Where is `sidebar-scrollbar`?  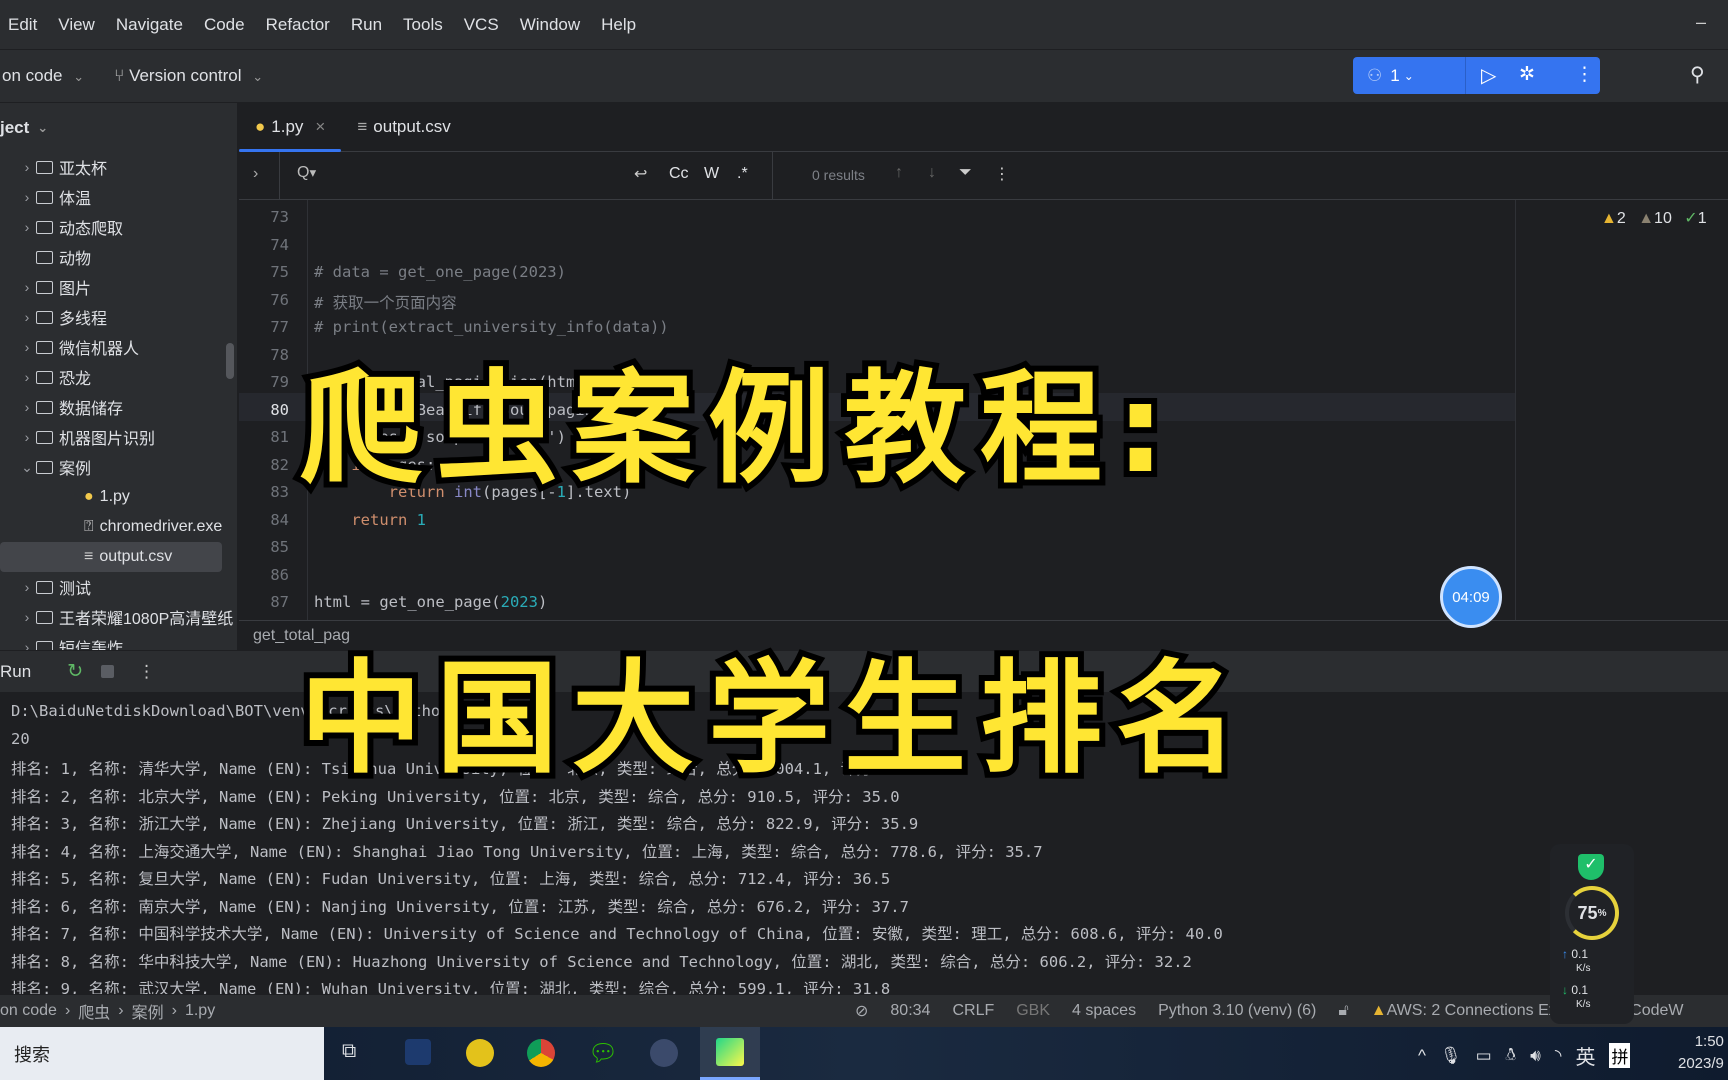
sidebar-scrollbar is located at coordinates (230, 361).